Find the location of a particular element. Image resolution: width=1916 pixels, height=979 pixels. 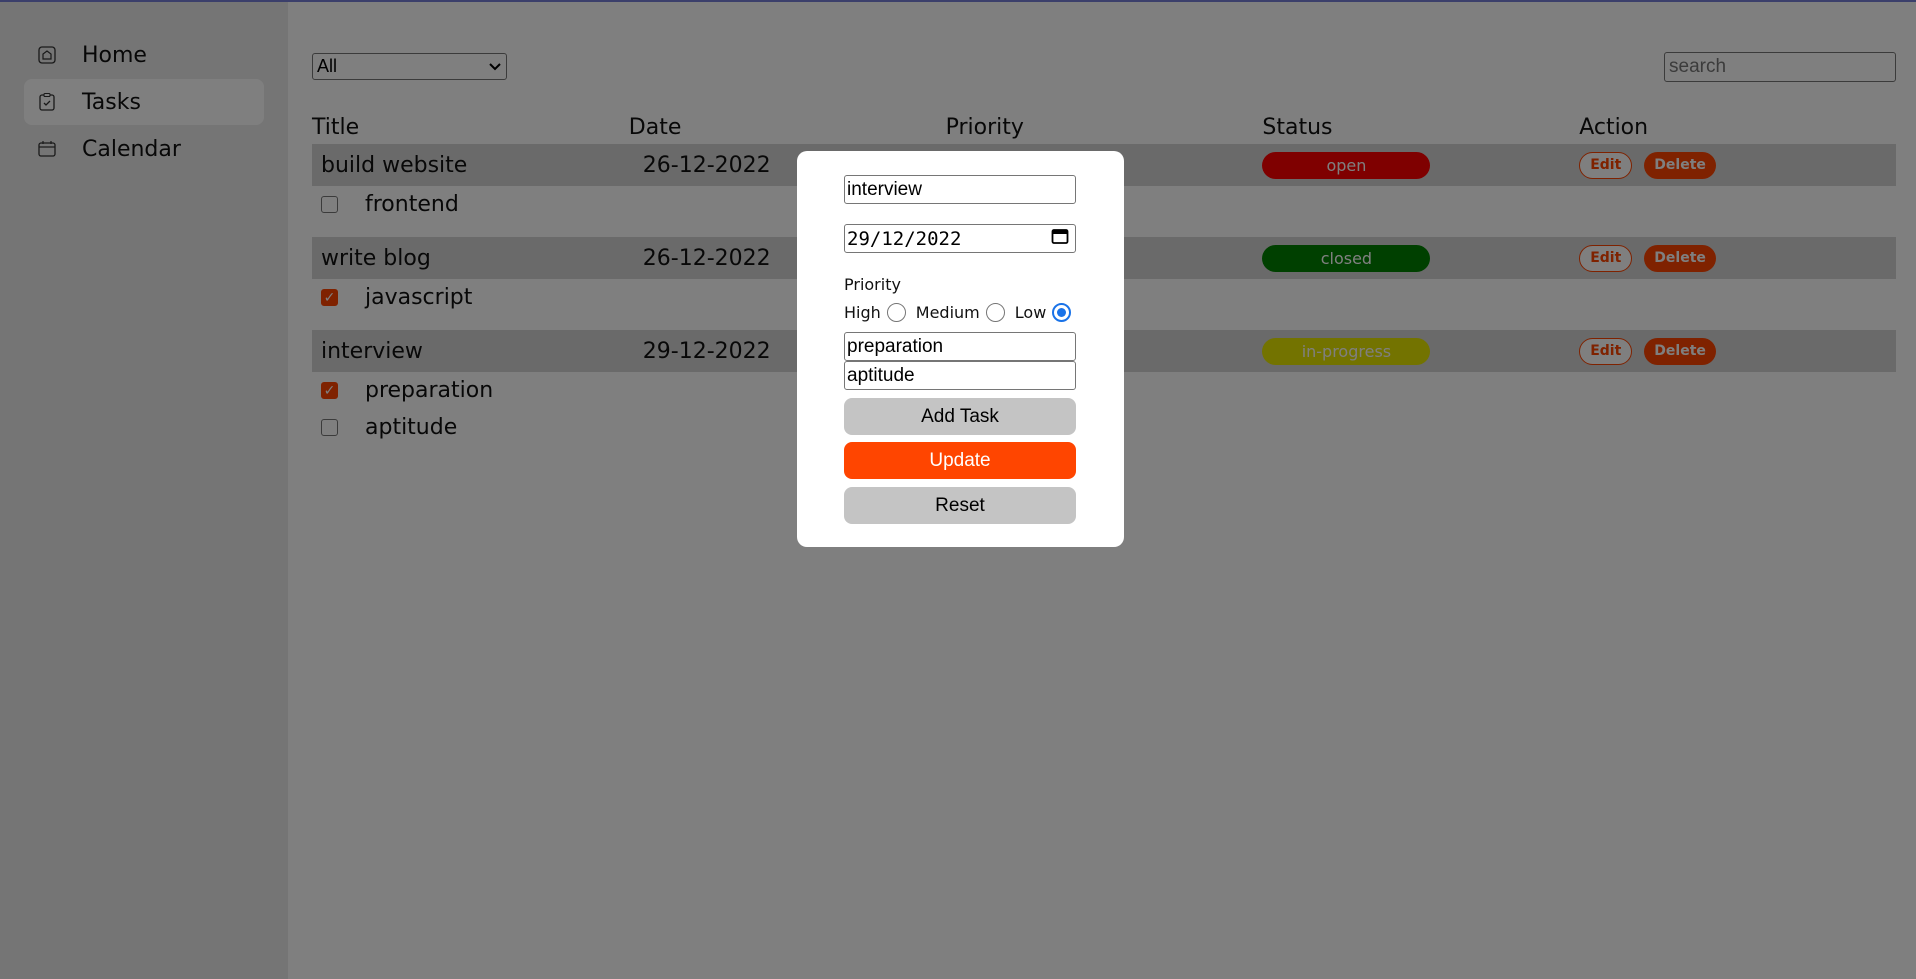

subtask-field: aptitude is located at coordinates (960, 375).